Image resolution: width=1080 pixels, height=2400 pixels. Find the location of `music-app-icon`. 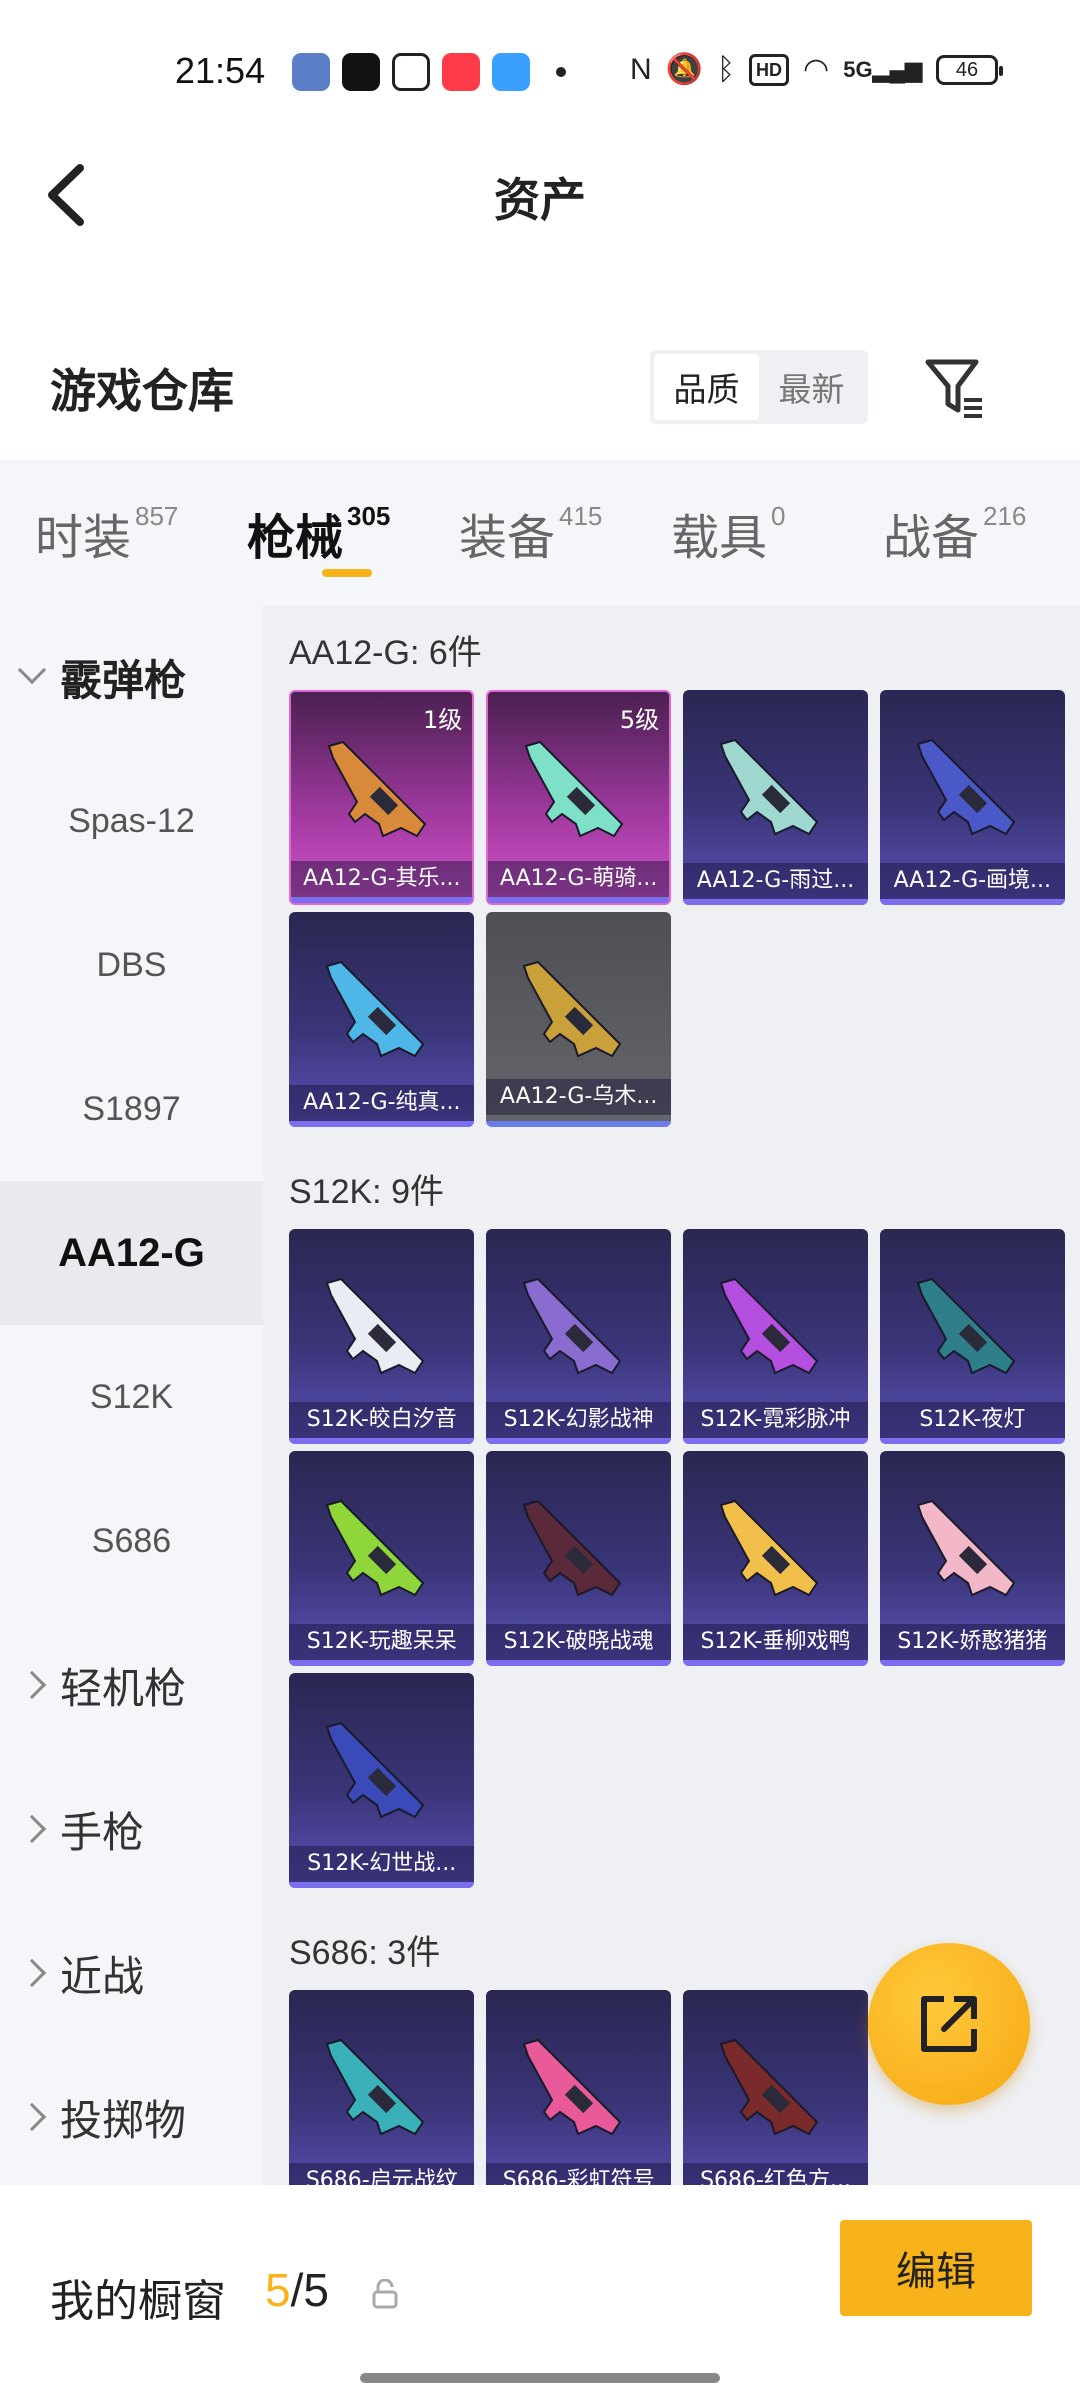

music-app-icon is located at coordinates (461, 72).